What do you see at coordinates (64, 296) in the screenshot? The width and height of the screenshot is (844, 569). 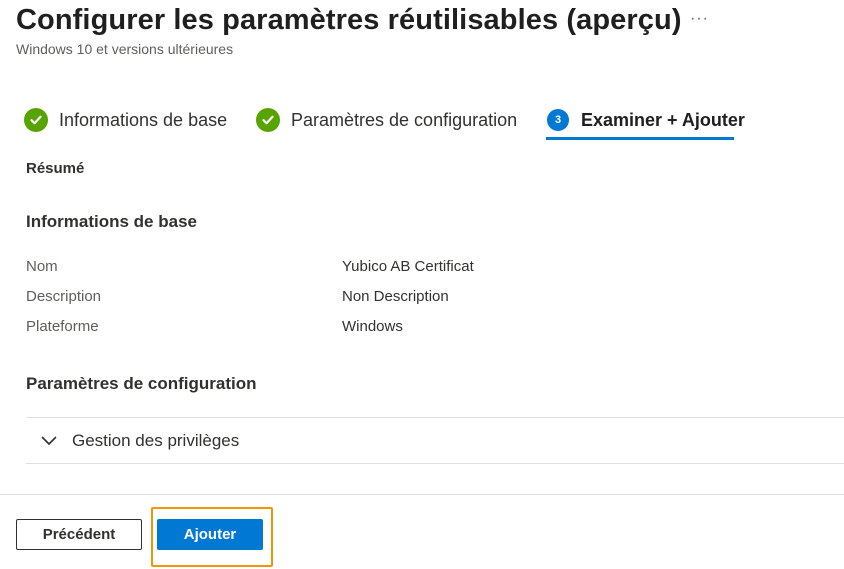 I see `basics-key-description: Description` at bounding box center [64, 296].